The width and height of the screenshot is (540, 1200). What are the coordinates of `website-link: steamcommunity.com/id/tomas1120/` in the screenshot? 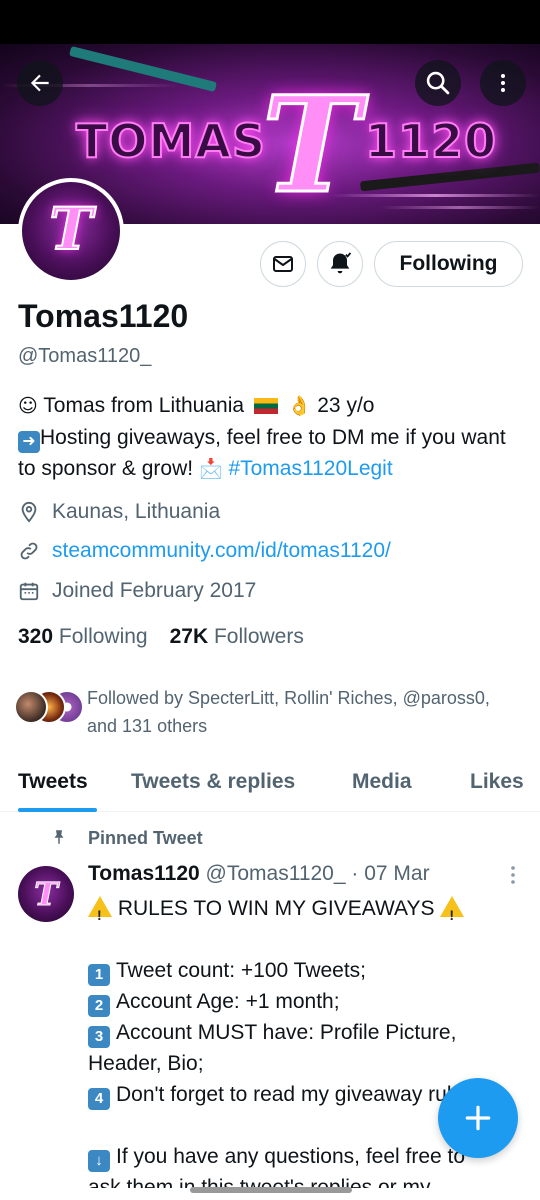 It's located at (221, 551).